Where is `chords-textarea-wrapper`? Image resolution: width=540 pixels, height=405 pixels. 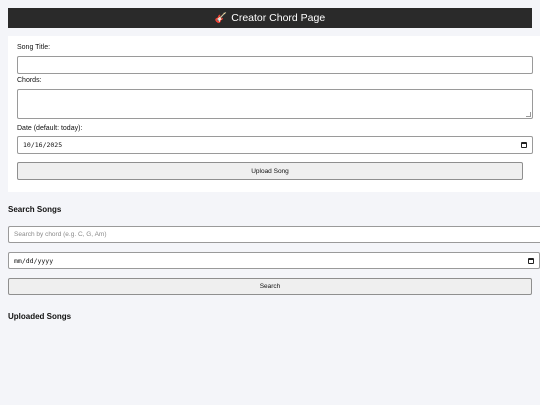 chords-textarea-wrapper is located at coordinates (275, 104).